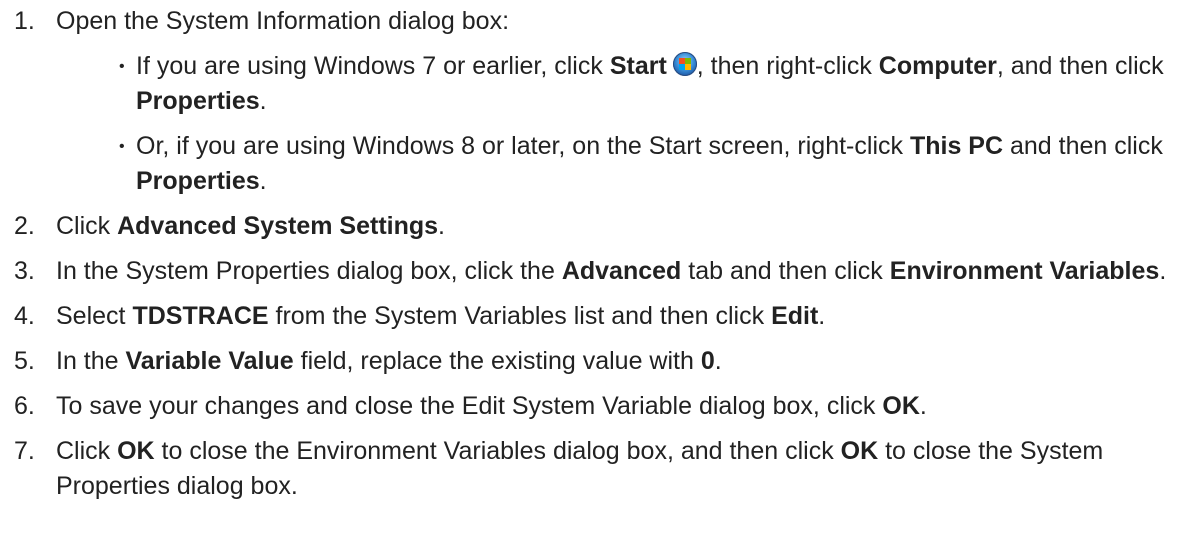 This screenshot has width=1186, height=554. I want to click on advanced-tab-label: Advanced, so click(621, 271).